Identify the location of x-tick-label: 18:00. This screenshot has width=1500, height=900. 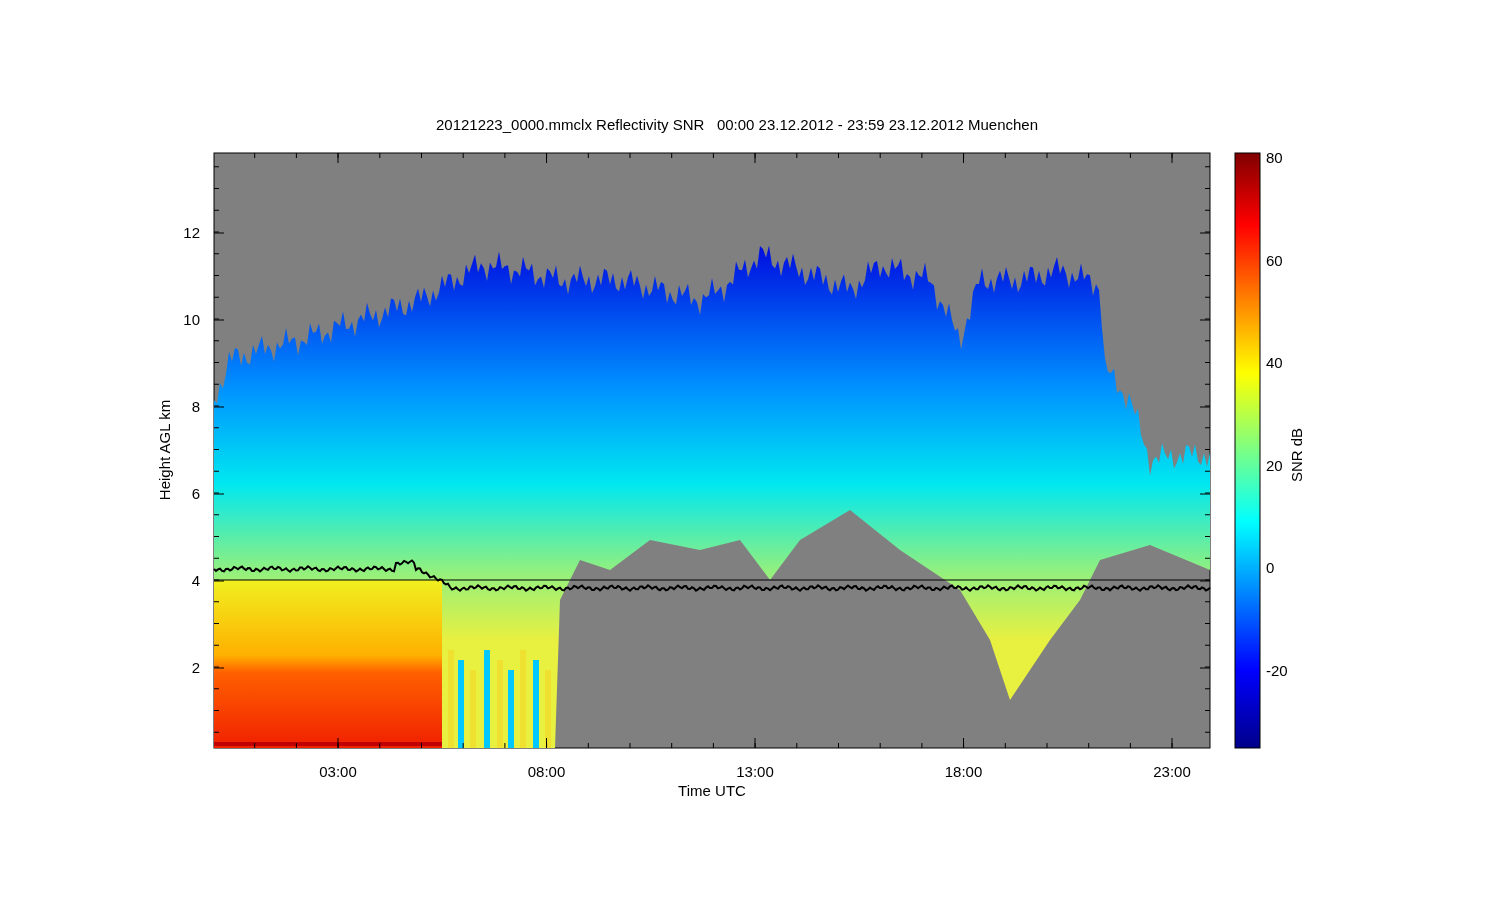
(963, 771).